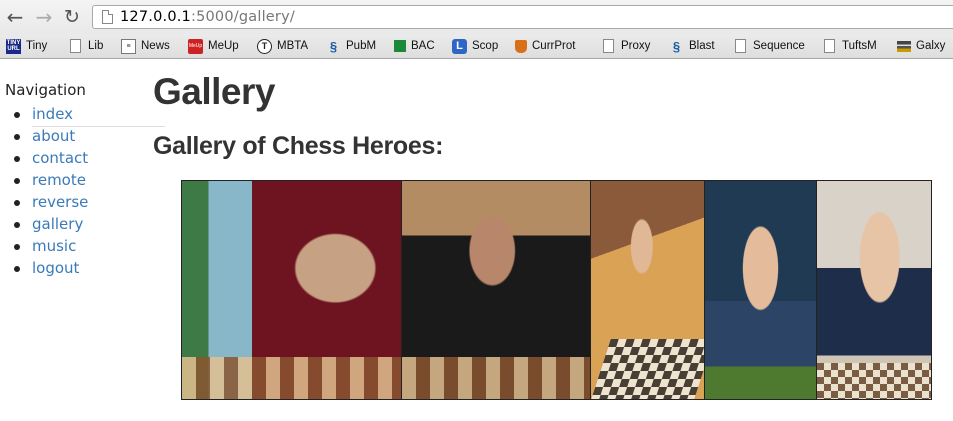 Image resolution: width=953 pixels, height=421 pixels. I want to click on nav-item-reverse: reverse, so click(82, 203).